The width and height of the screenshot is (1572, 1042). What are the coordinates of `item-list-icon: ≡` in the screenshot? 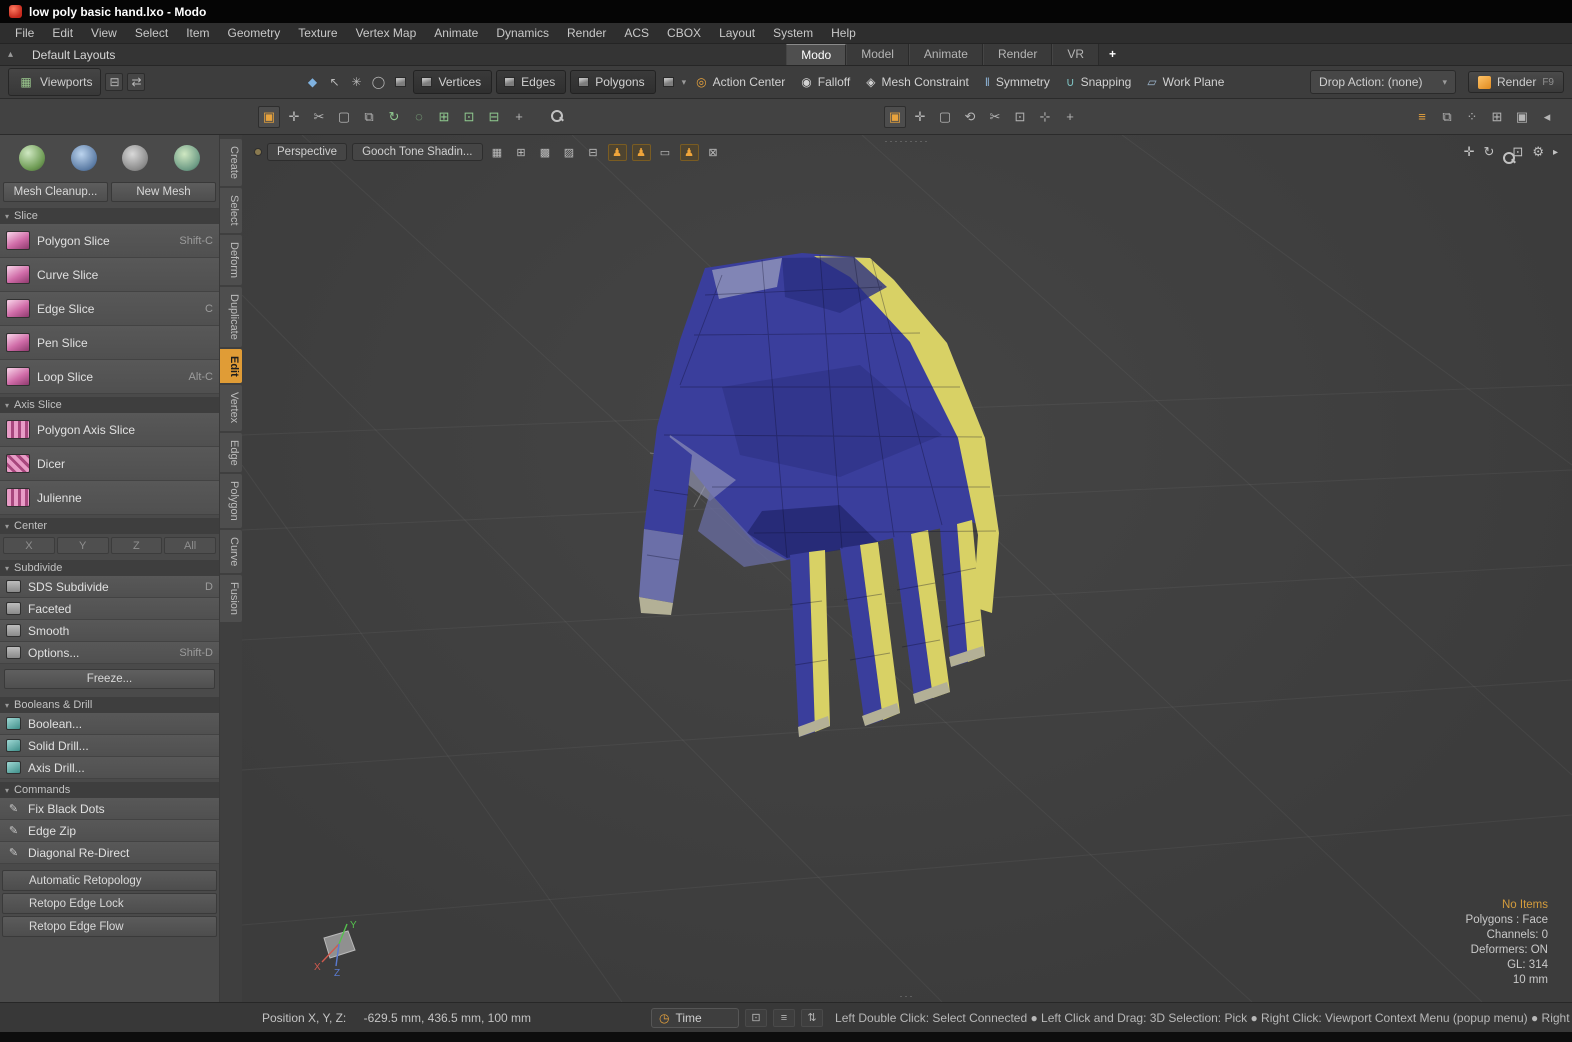 It's located at (1422, 117).